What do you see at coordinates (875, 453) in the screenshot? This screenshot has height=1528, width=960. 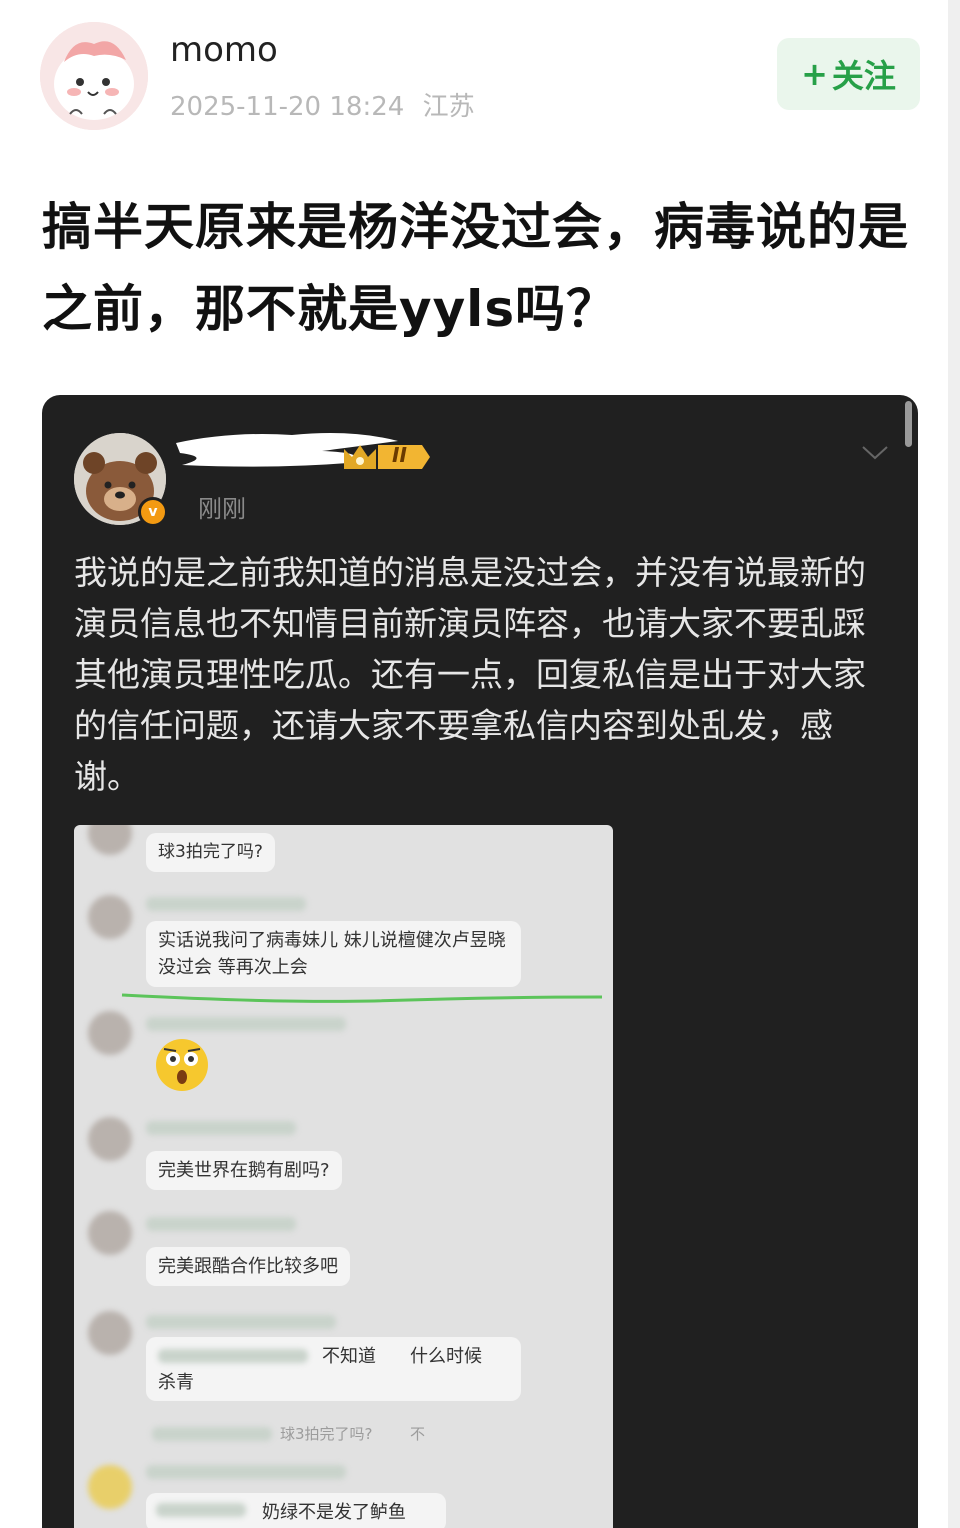 I see `chevron-down-icon` at bounding box center [875, 453].